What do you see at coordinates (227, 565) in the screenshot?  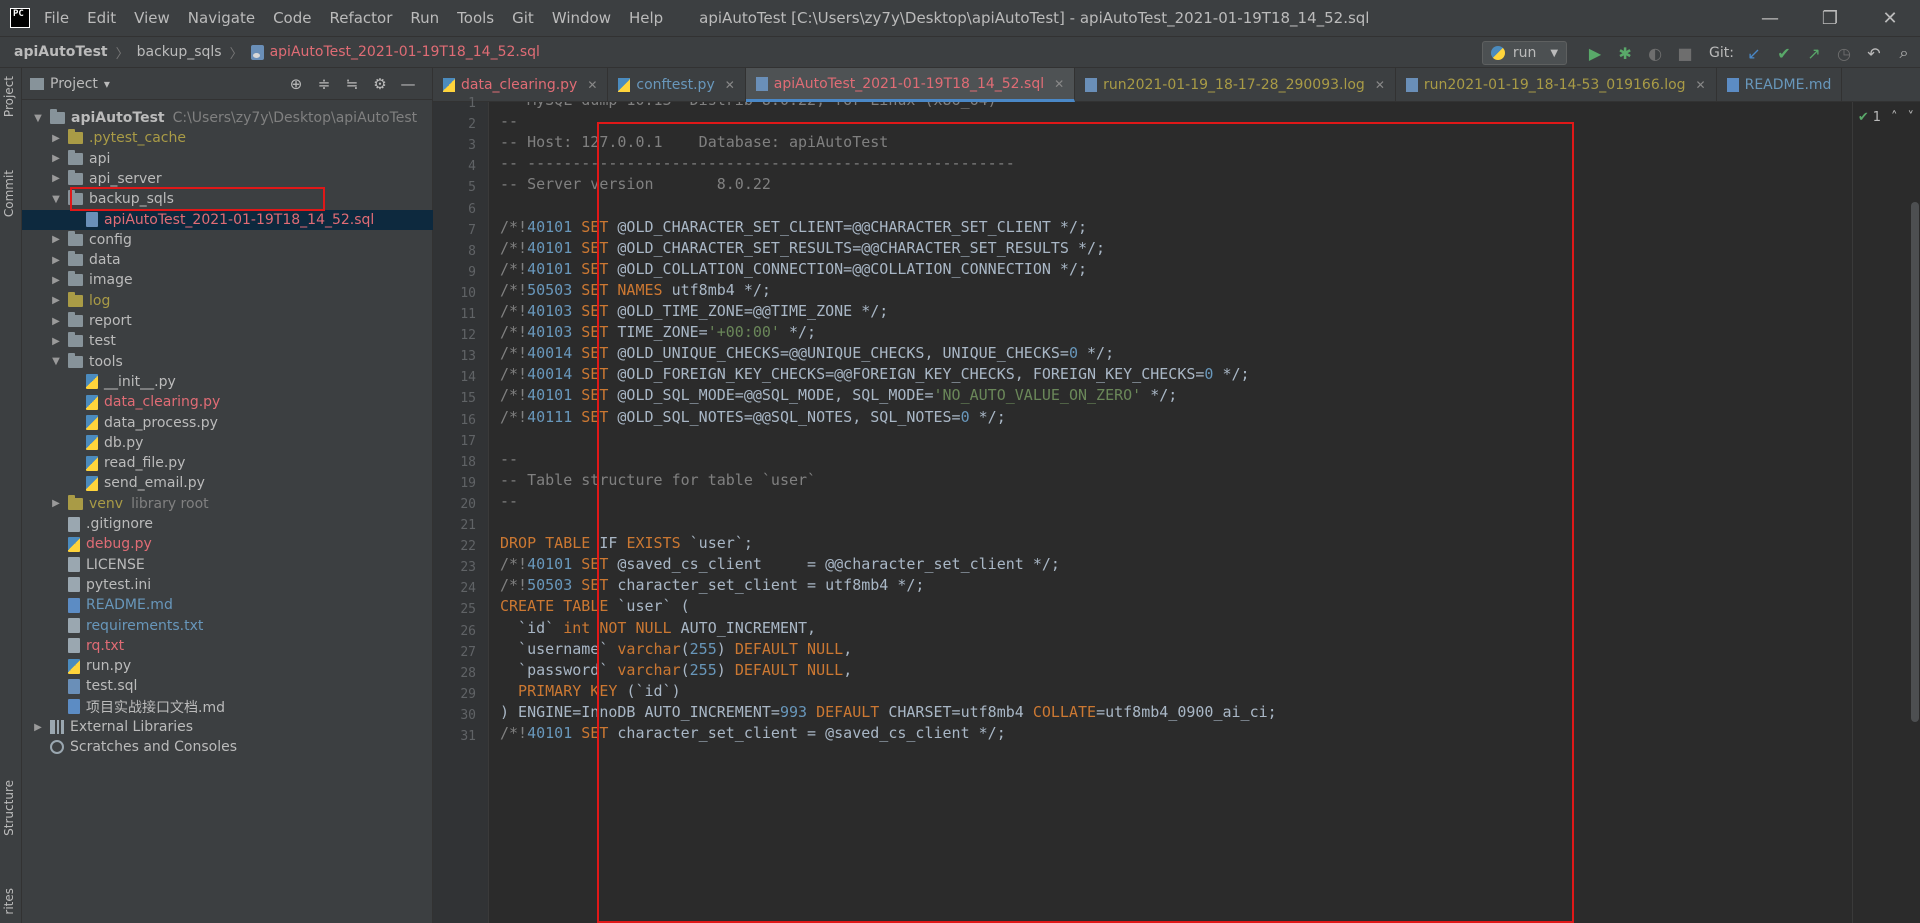 I see `tree-item: LICENSE` at bounding box center [227, 565].